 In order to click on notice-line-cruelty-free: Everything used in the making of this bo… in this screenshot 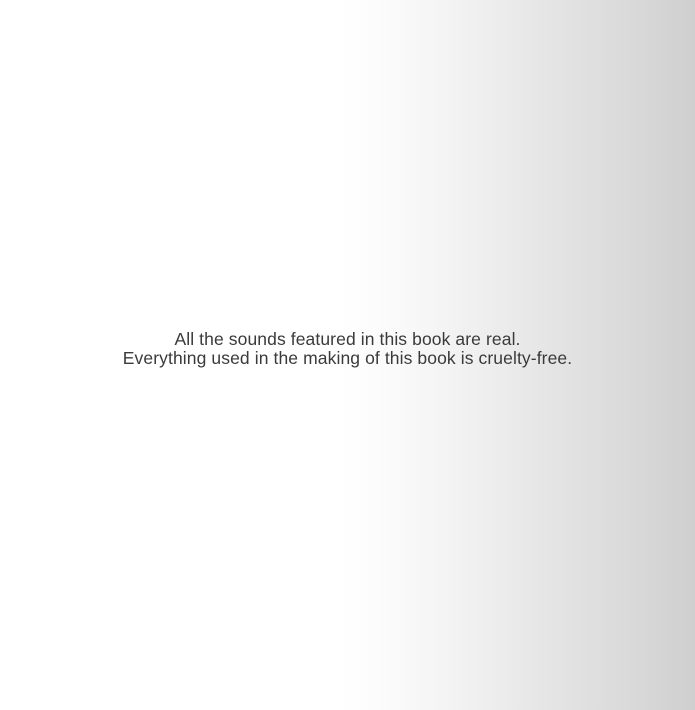, I will do `click(347, 358)`.